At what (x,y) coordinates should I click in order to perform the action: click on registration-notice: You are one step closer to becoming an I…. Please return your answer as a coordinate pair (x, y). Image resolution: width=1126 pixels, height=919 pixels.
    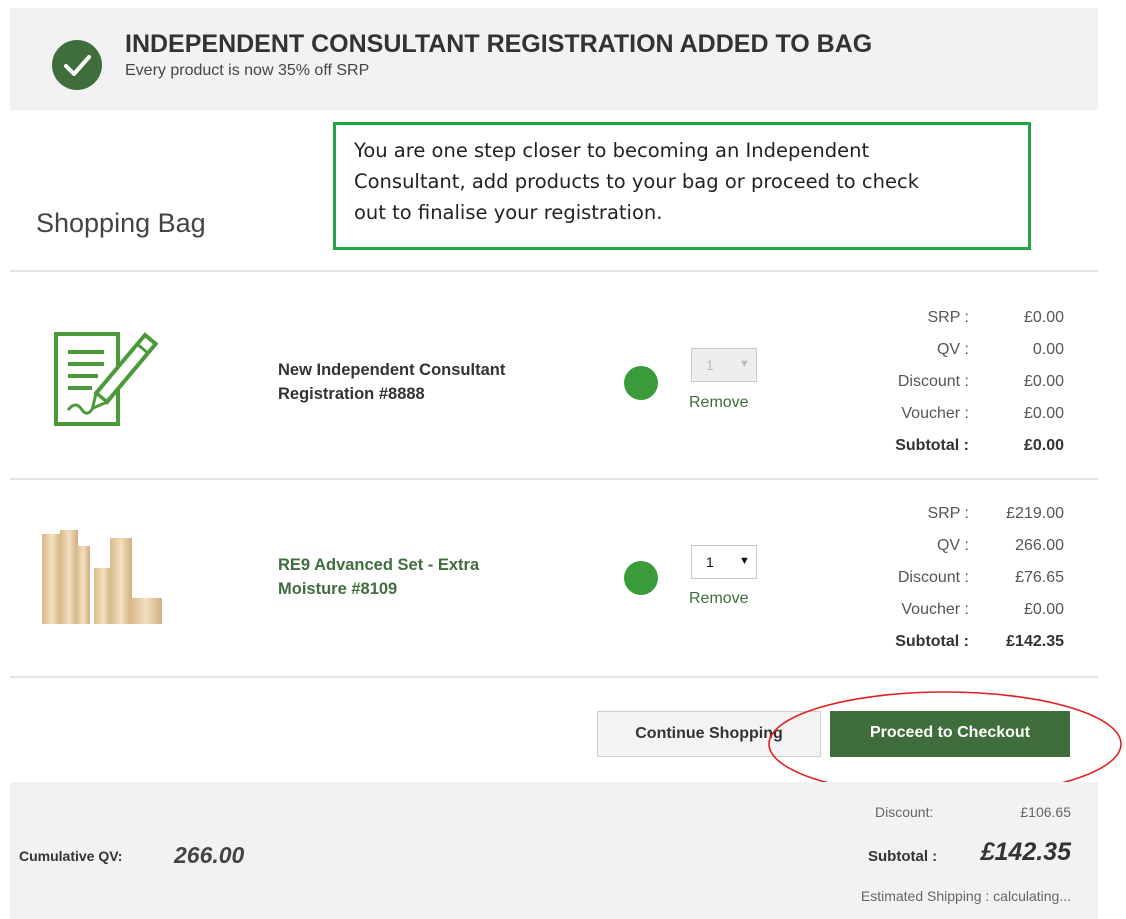
    Looking at the image, I should click on (682, 186).